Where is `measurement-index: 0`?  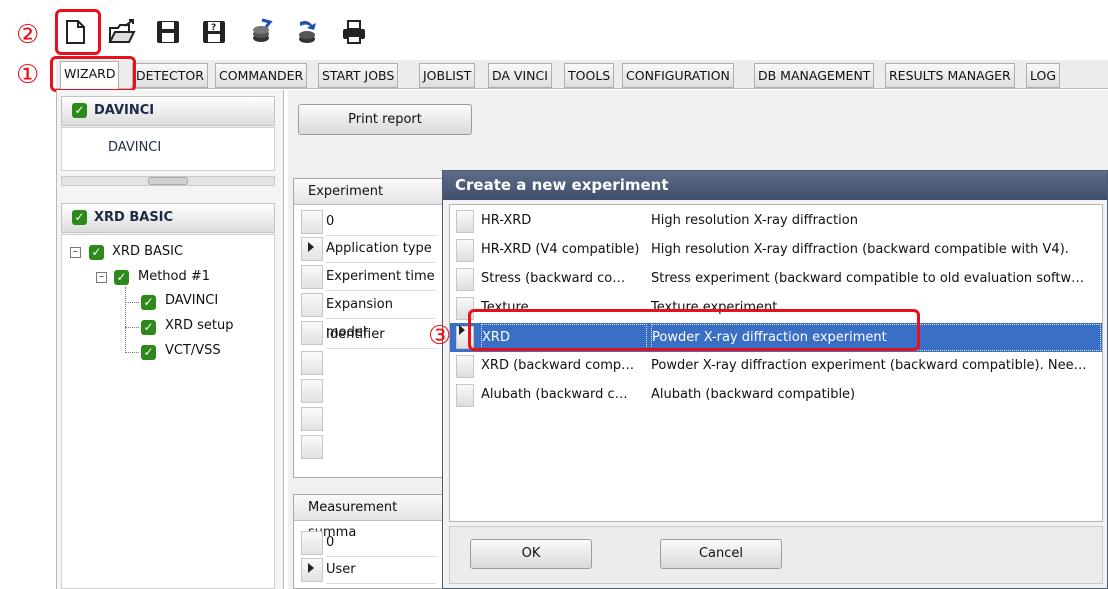
measurement-index: 0 is located at coordinates (381, 543).